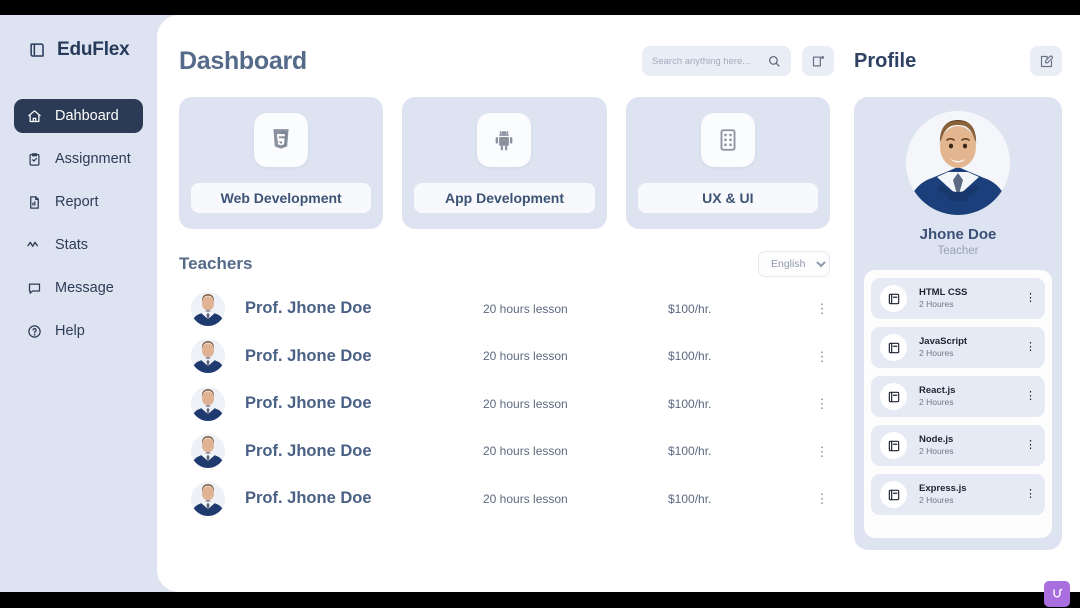  What do you see at coordinates (216, 263) in the screenshot?
I see `section-title: Teachers` at bounding box center [216, 263].